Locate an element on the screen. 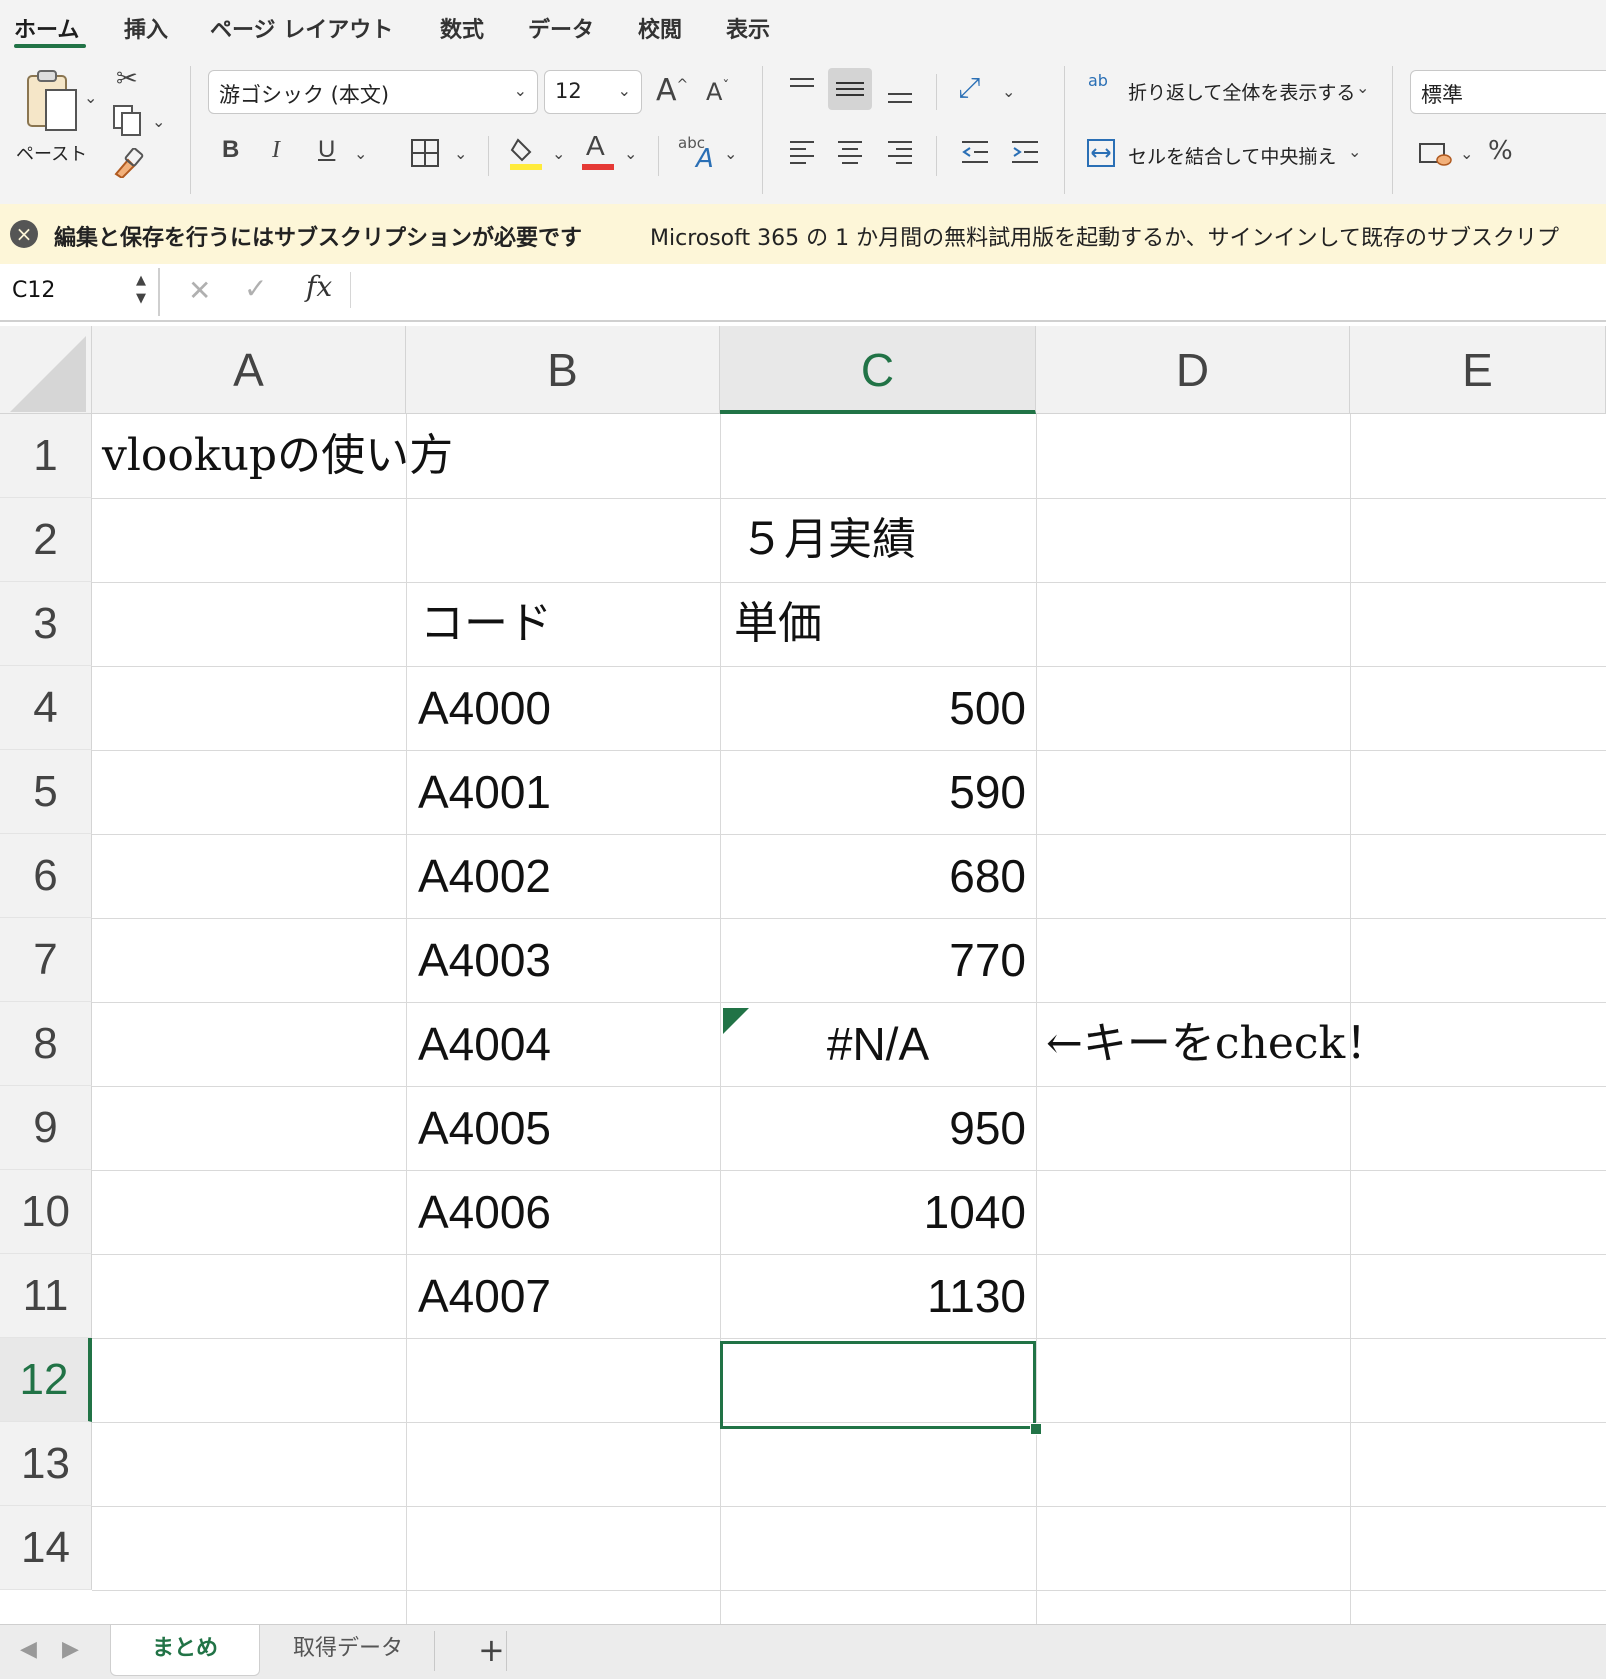 This screenshot has height=1679, width=1606. close-circle-icon: × is located at coordinates (24, 234).